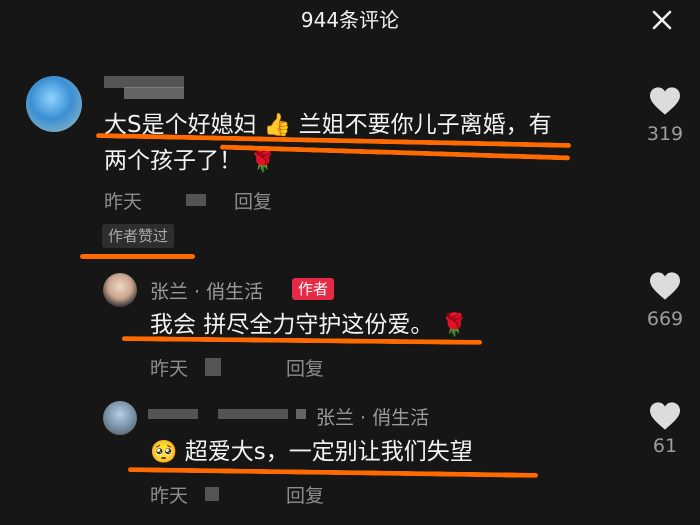 The image size is (700, 525). I want to click on comment-text-part: 兰姐不要你儿子离婚，有, so click(425, 125).